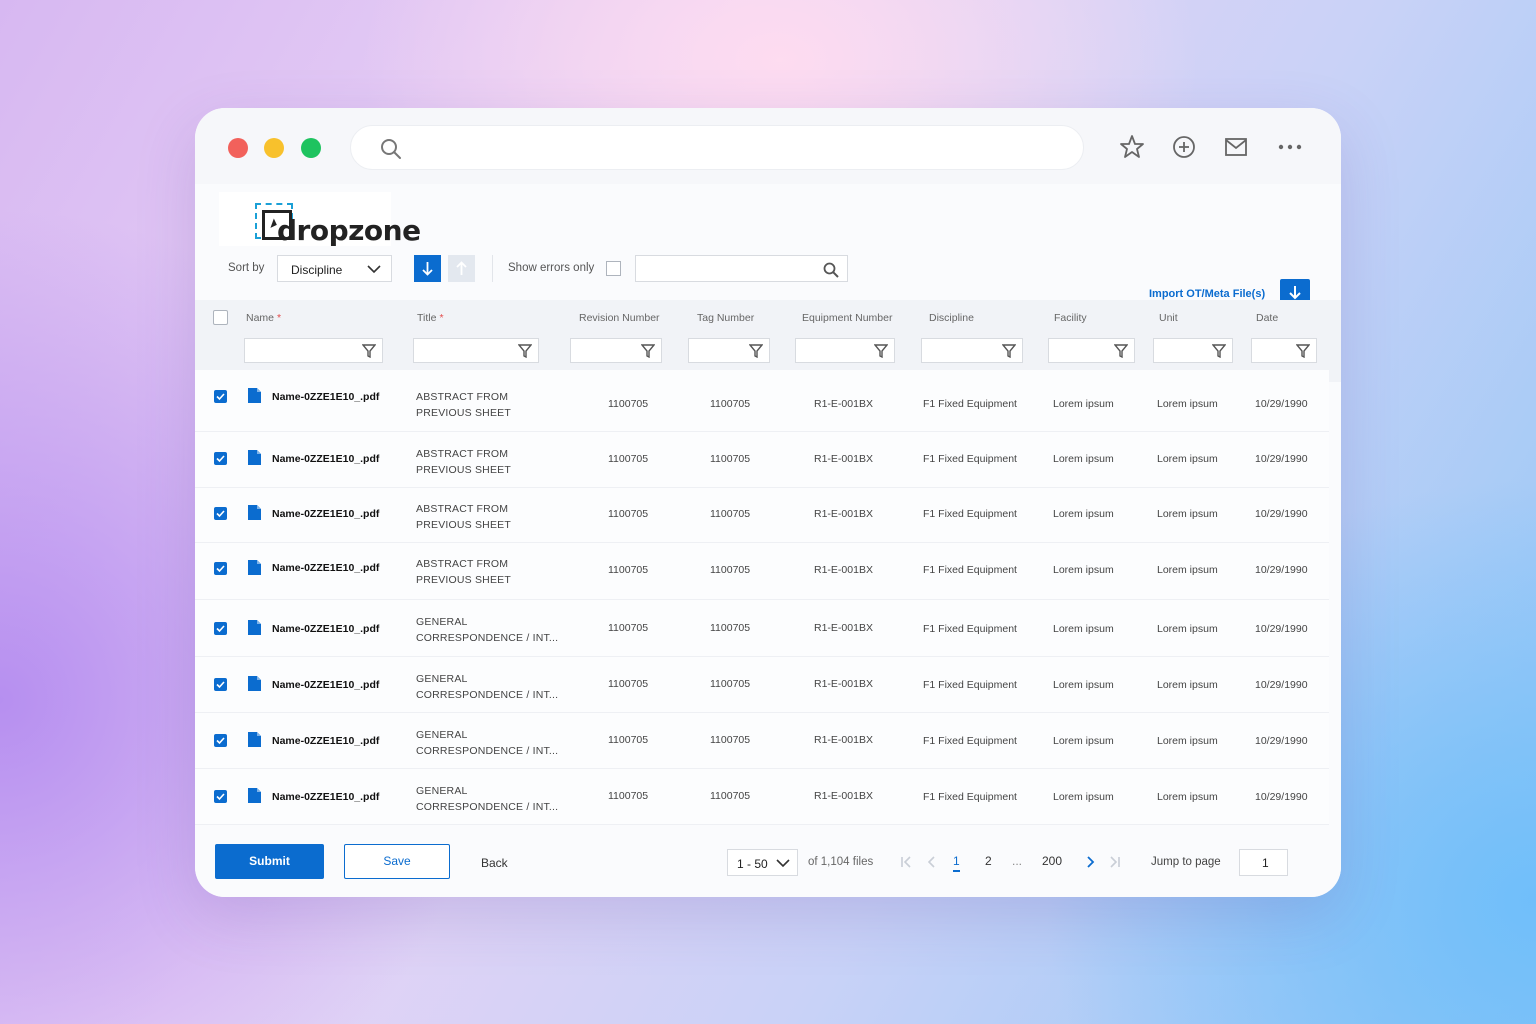 This screenshot has width=1536, height=1024. Describe the element at coordinates (613, 268) in the screenshot. I see `show-errors-checkbox` at that location.